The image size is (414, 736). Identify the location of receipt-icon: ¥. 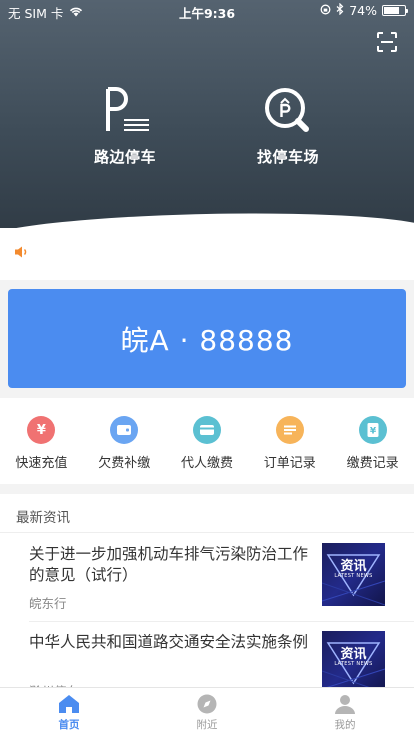
(372, 430).